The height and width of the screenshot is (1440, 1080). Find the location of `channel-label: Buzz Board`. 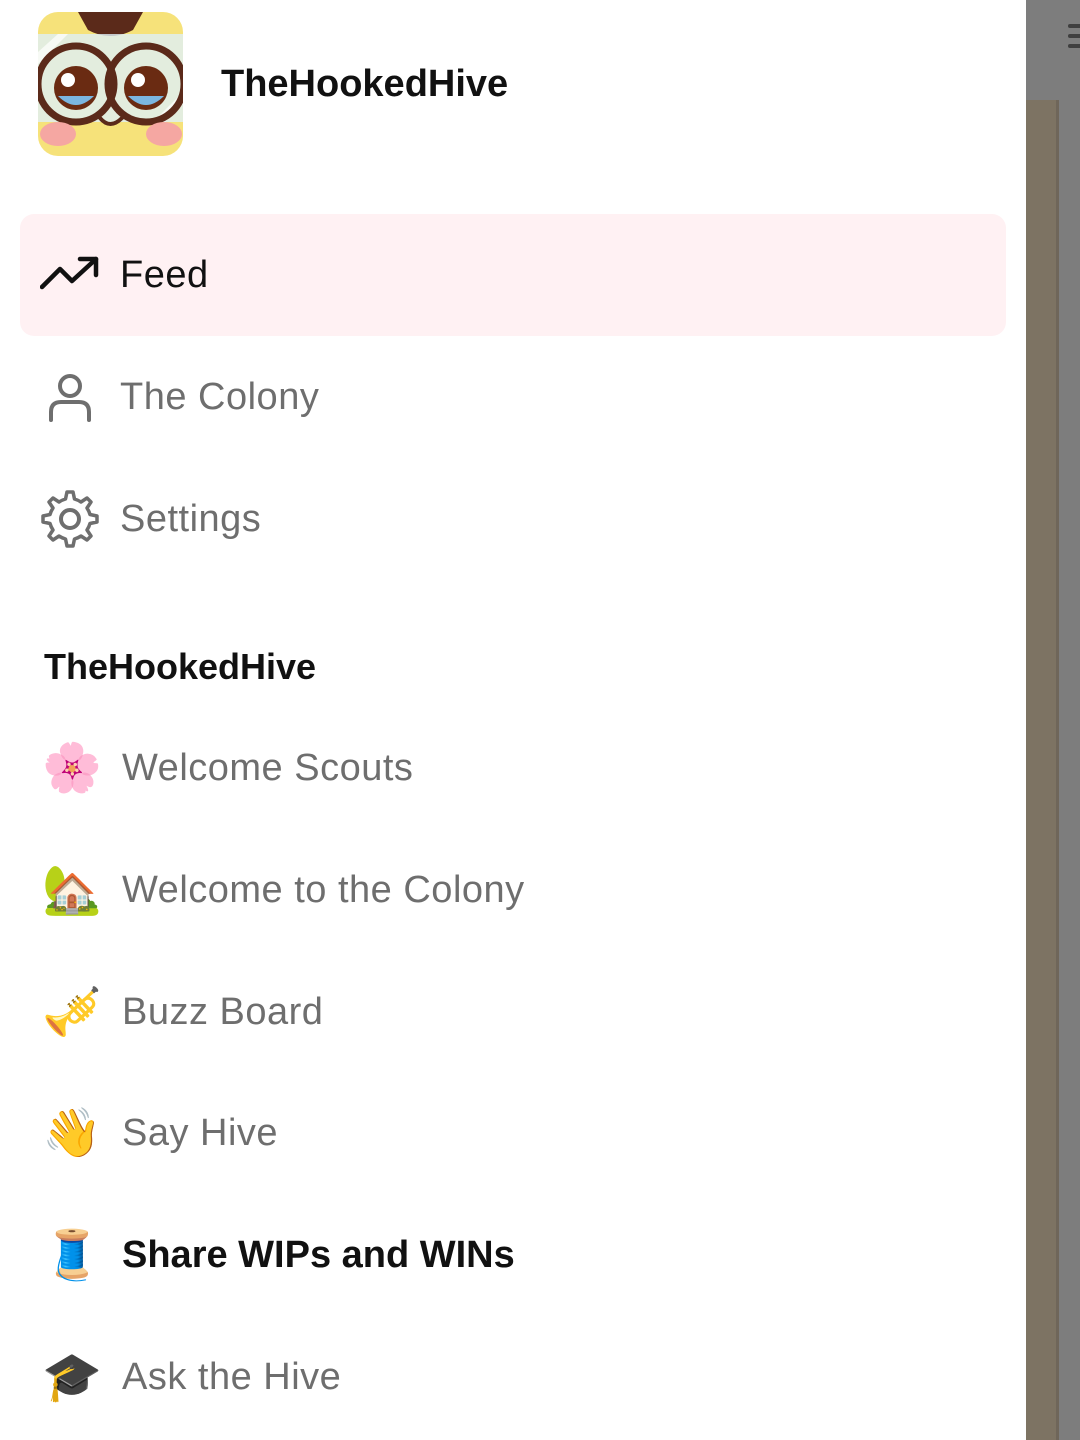

channel-label: Buzz Board is located at coordinates (223, 1011).